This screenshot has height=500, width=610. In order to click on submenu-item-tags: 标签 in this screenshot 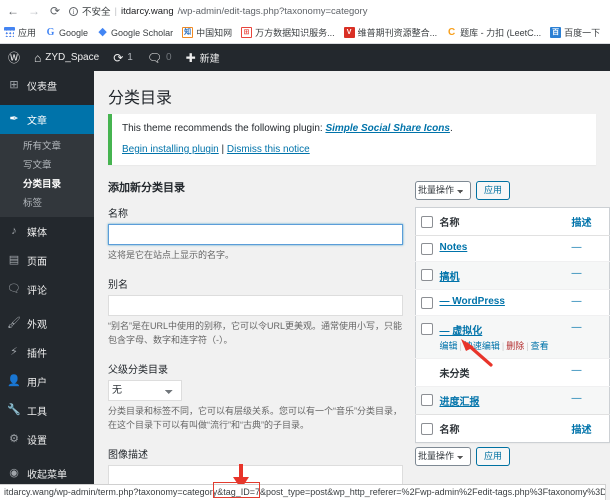, I will do `click(47, 203)`.